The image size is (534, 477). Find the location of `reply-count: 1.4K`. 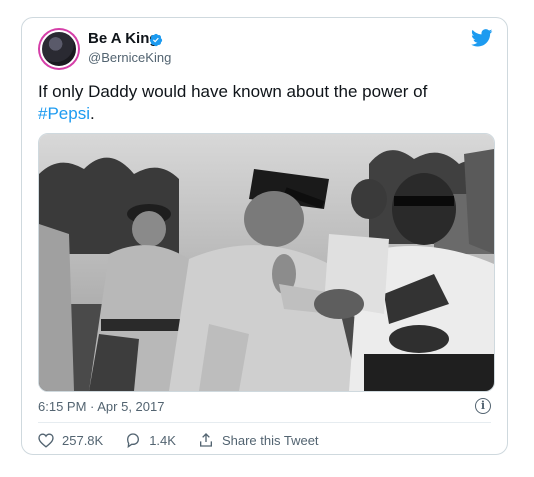

reply-count: 1.4K is located at coordinates (162, 440).